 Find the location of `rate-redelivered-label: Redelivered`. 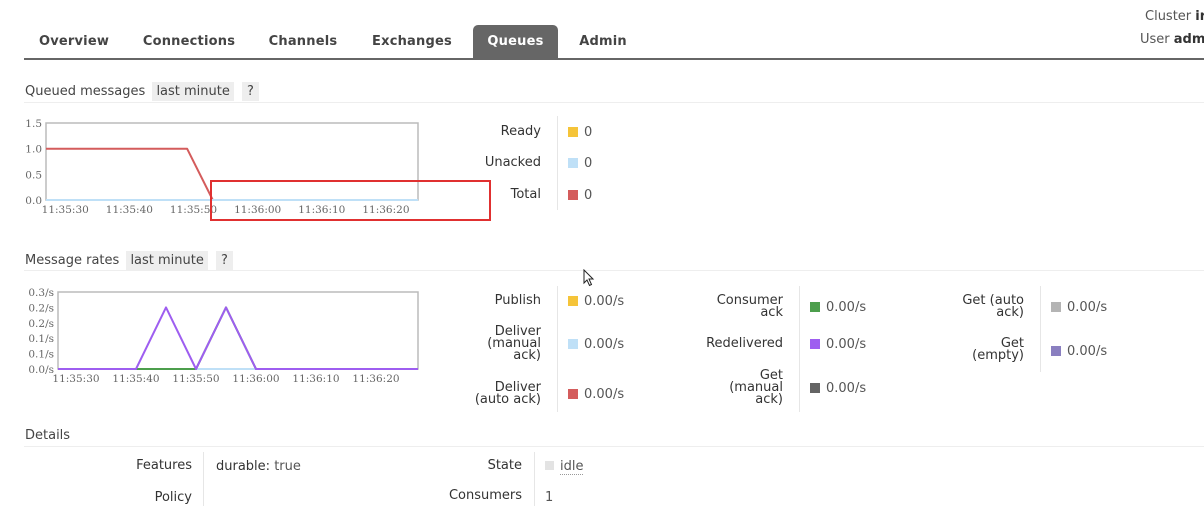

rate-redelivered-label: Redelivered is located at coordinates (733, 343).